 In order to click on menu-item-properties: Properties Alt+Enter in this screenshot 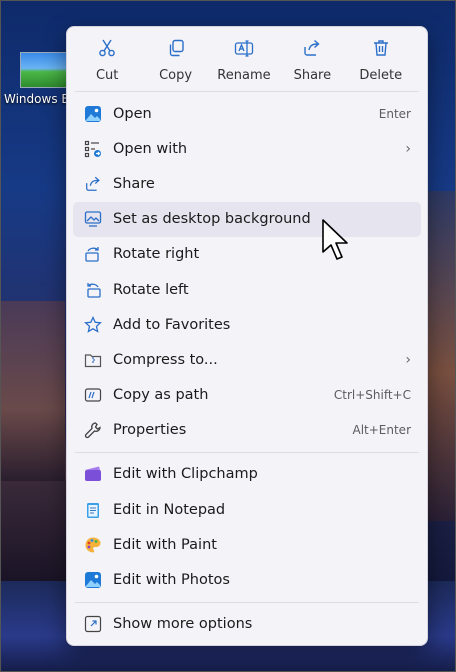, I will do `click(247, 430)`.